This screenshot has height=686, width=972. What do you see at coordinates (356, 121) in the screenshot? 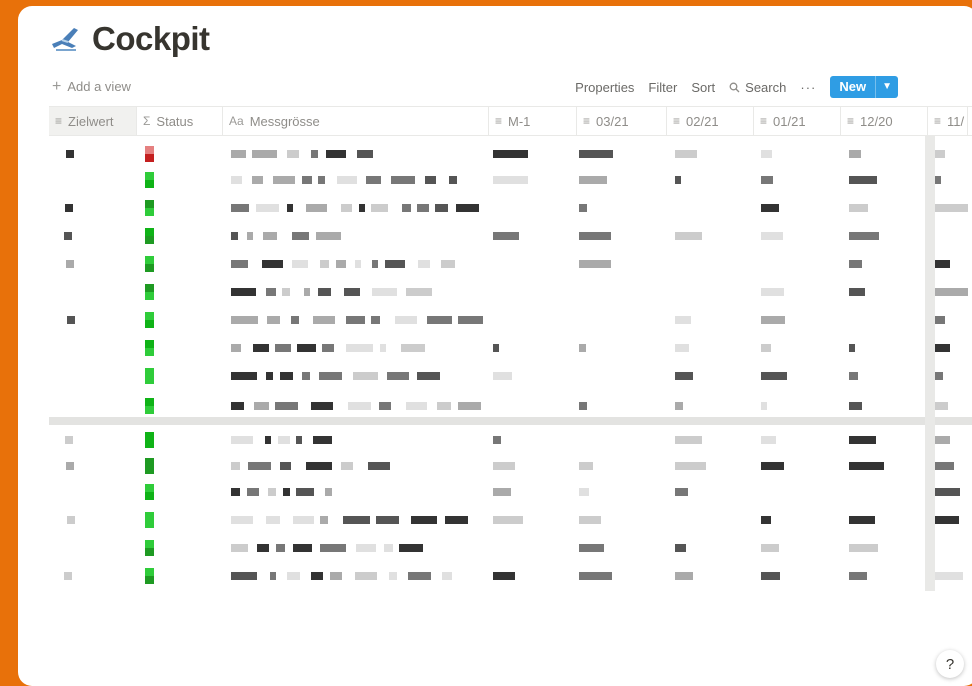
I see `column-header: Aa Messgrösse` at bounding box center [356, 121].